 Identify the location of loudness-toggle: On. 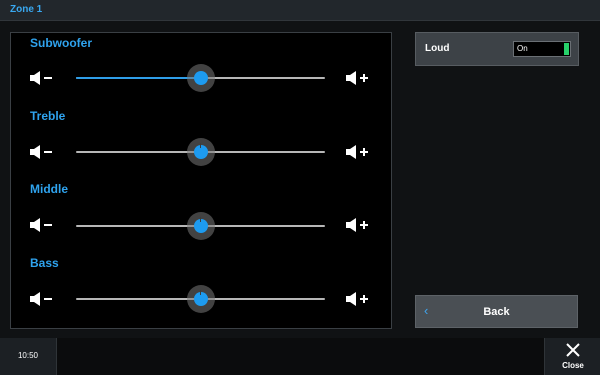
(542, 49).